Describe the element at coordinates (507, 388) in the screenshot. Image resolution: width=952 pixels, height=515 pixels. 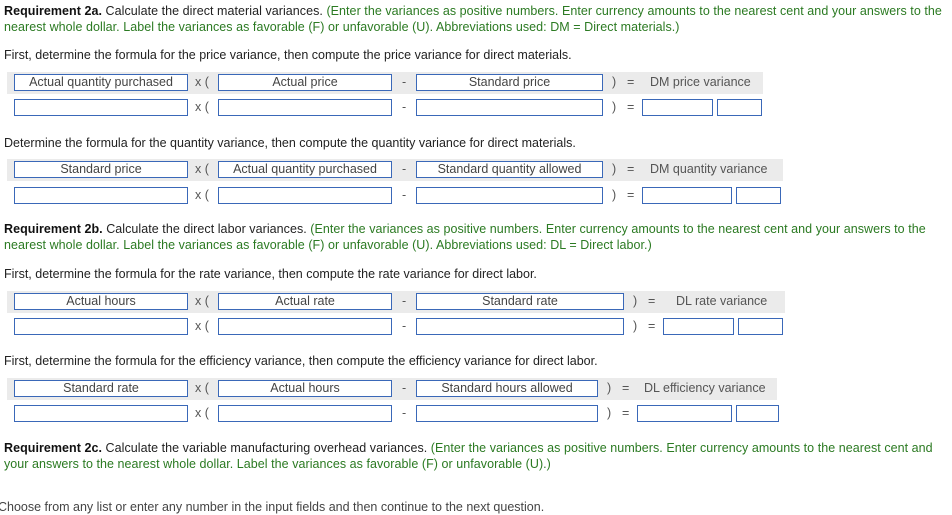
I see `efficiency-header-field-3: Standard hours allowed` at that location.